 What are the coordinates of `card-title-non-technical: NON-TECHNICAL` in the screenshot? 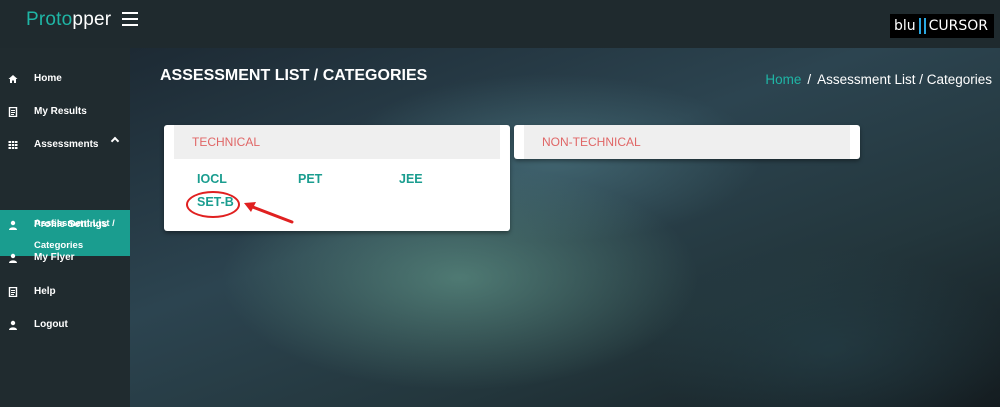 It's located at (687, 142).